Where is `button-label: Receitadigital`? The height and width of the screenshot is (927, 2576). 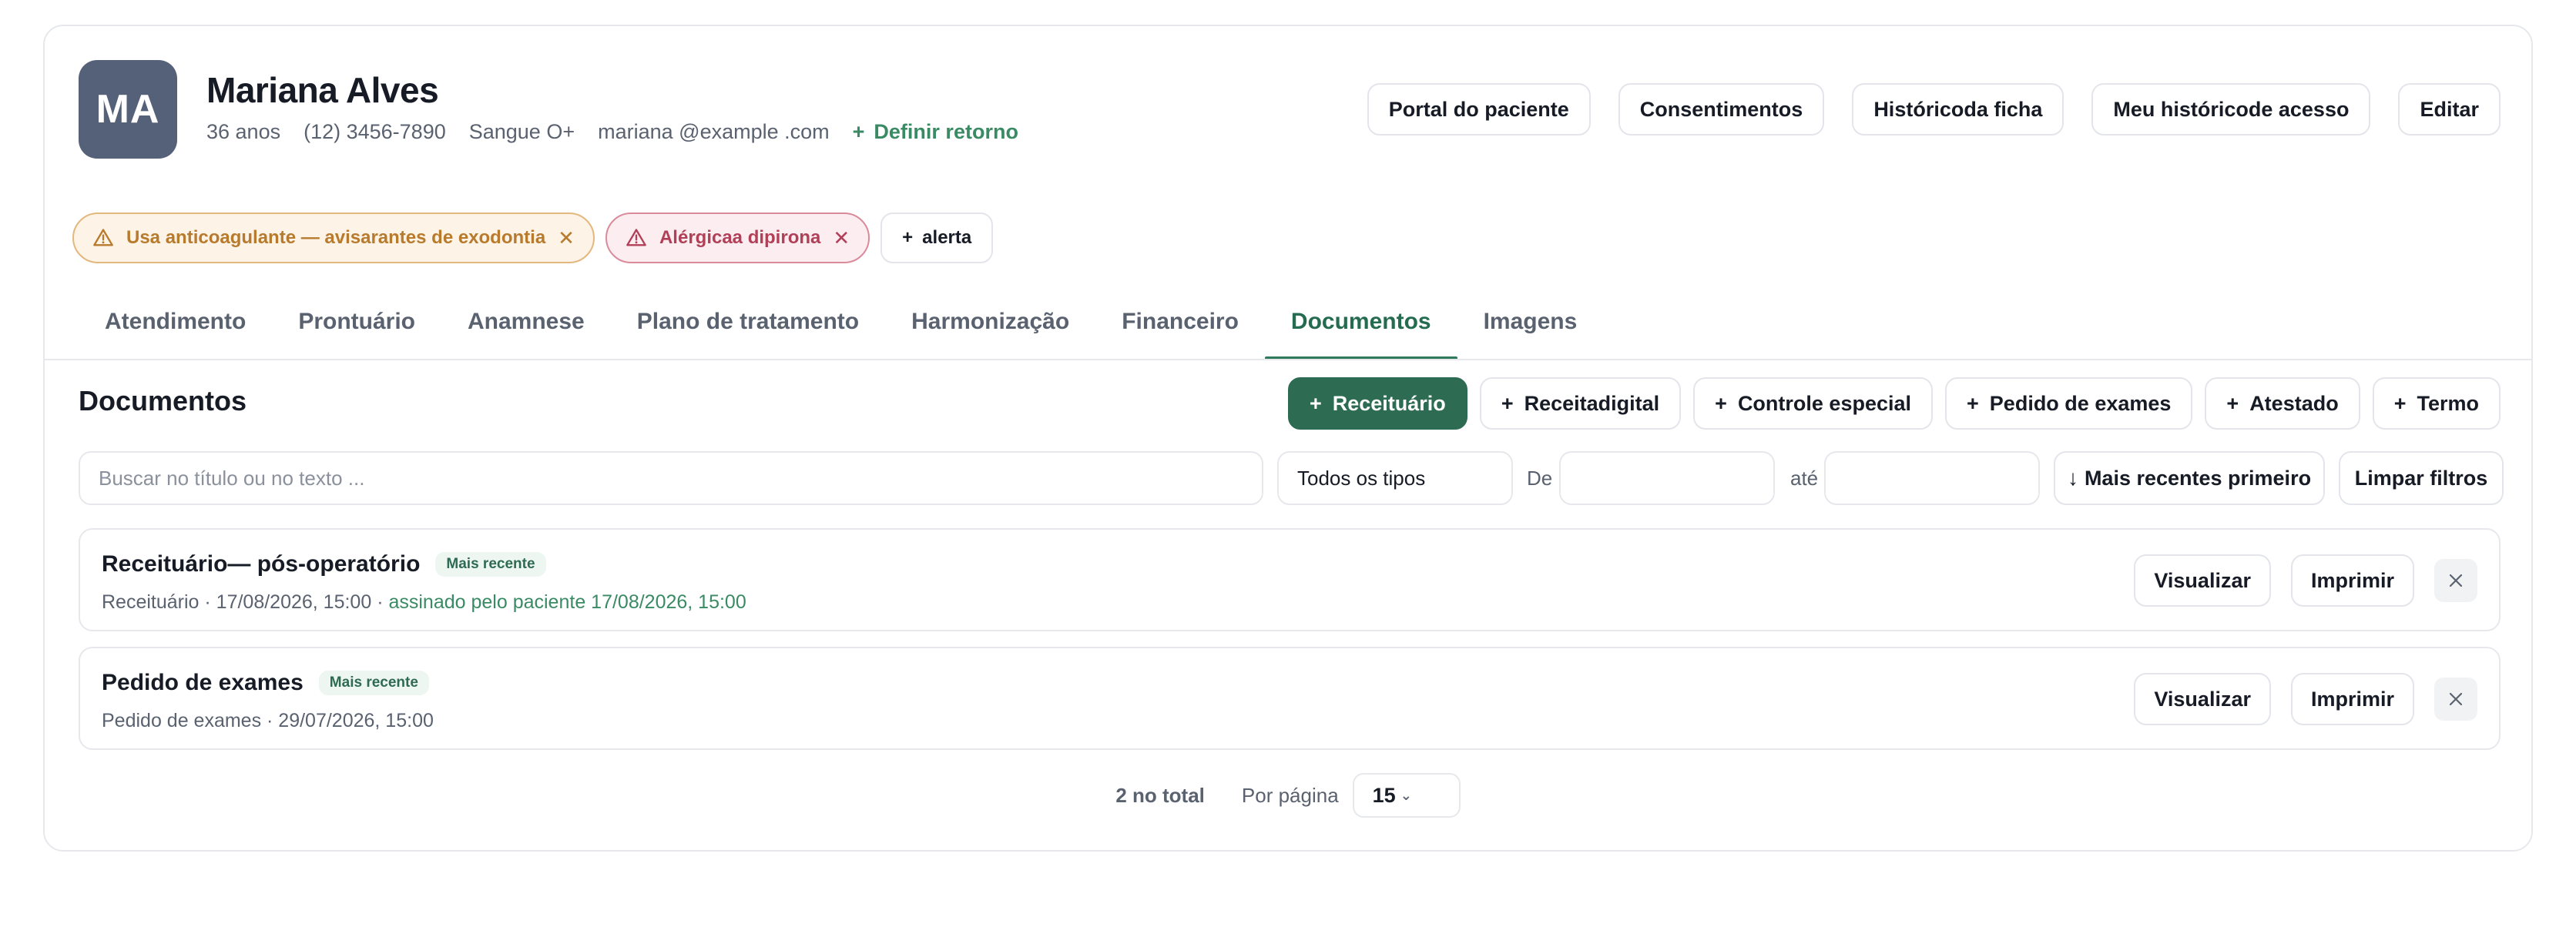
button-label: Receitadigital is located at coordinates (1592, 403).